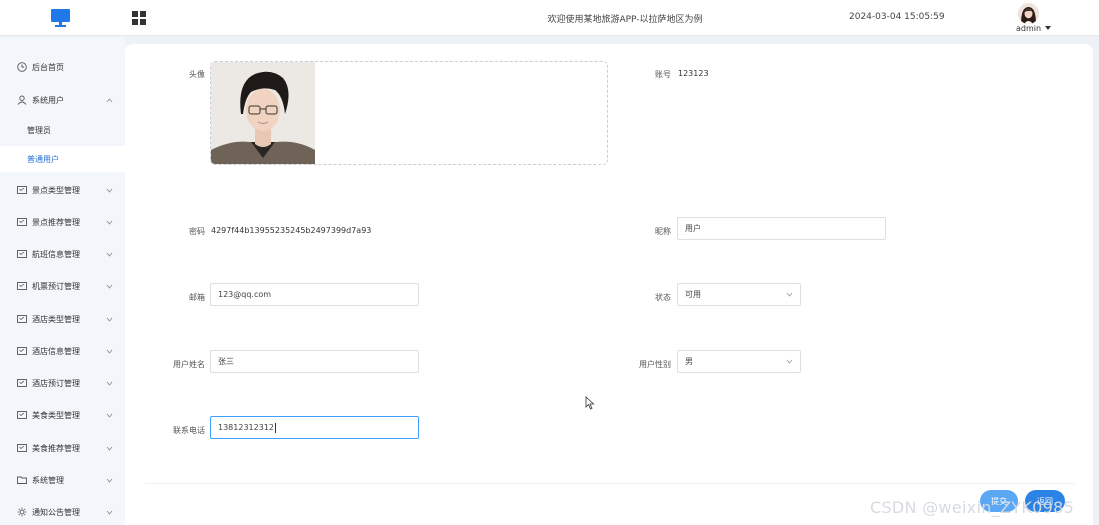  Describe the element at coordinates (56, 415) in the screenshot. I see `sidebar-item-label: 美食类型管理` at that location.